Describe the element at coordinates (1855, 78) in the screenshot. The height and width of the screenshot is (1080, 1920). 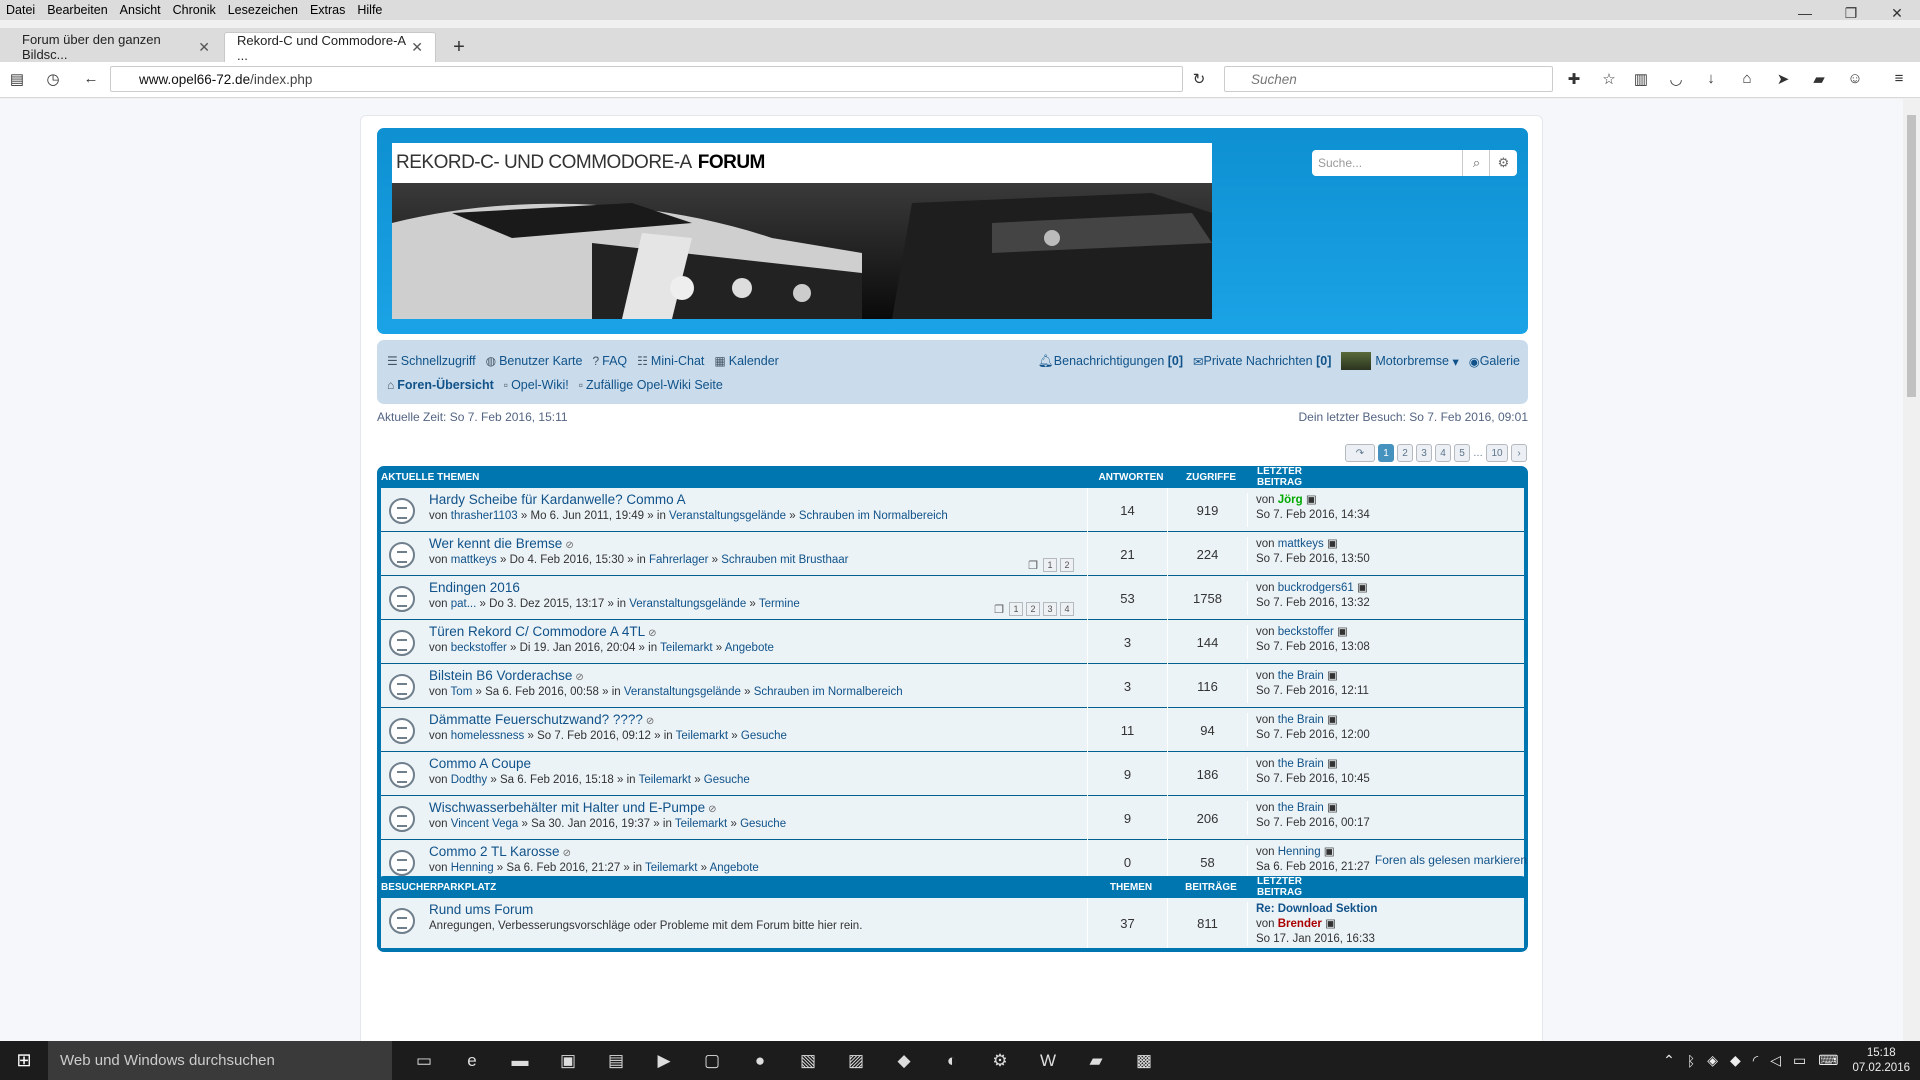
I see `chat-icon: ☺` at that location.